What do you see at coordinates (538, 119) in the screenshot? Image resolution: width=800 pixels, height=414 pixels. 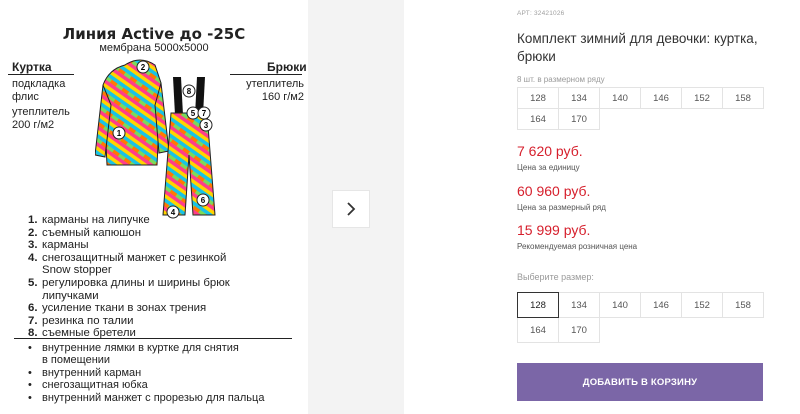 I see `pack-size: 164` at bounding box center [538, 119].